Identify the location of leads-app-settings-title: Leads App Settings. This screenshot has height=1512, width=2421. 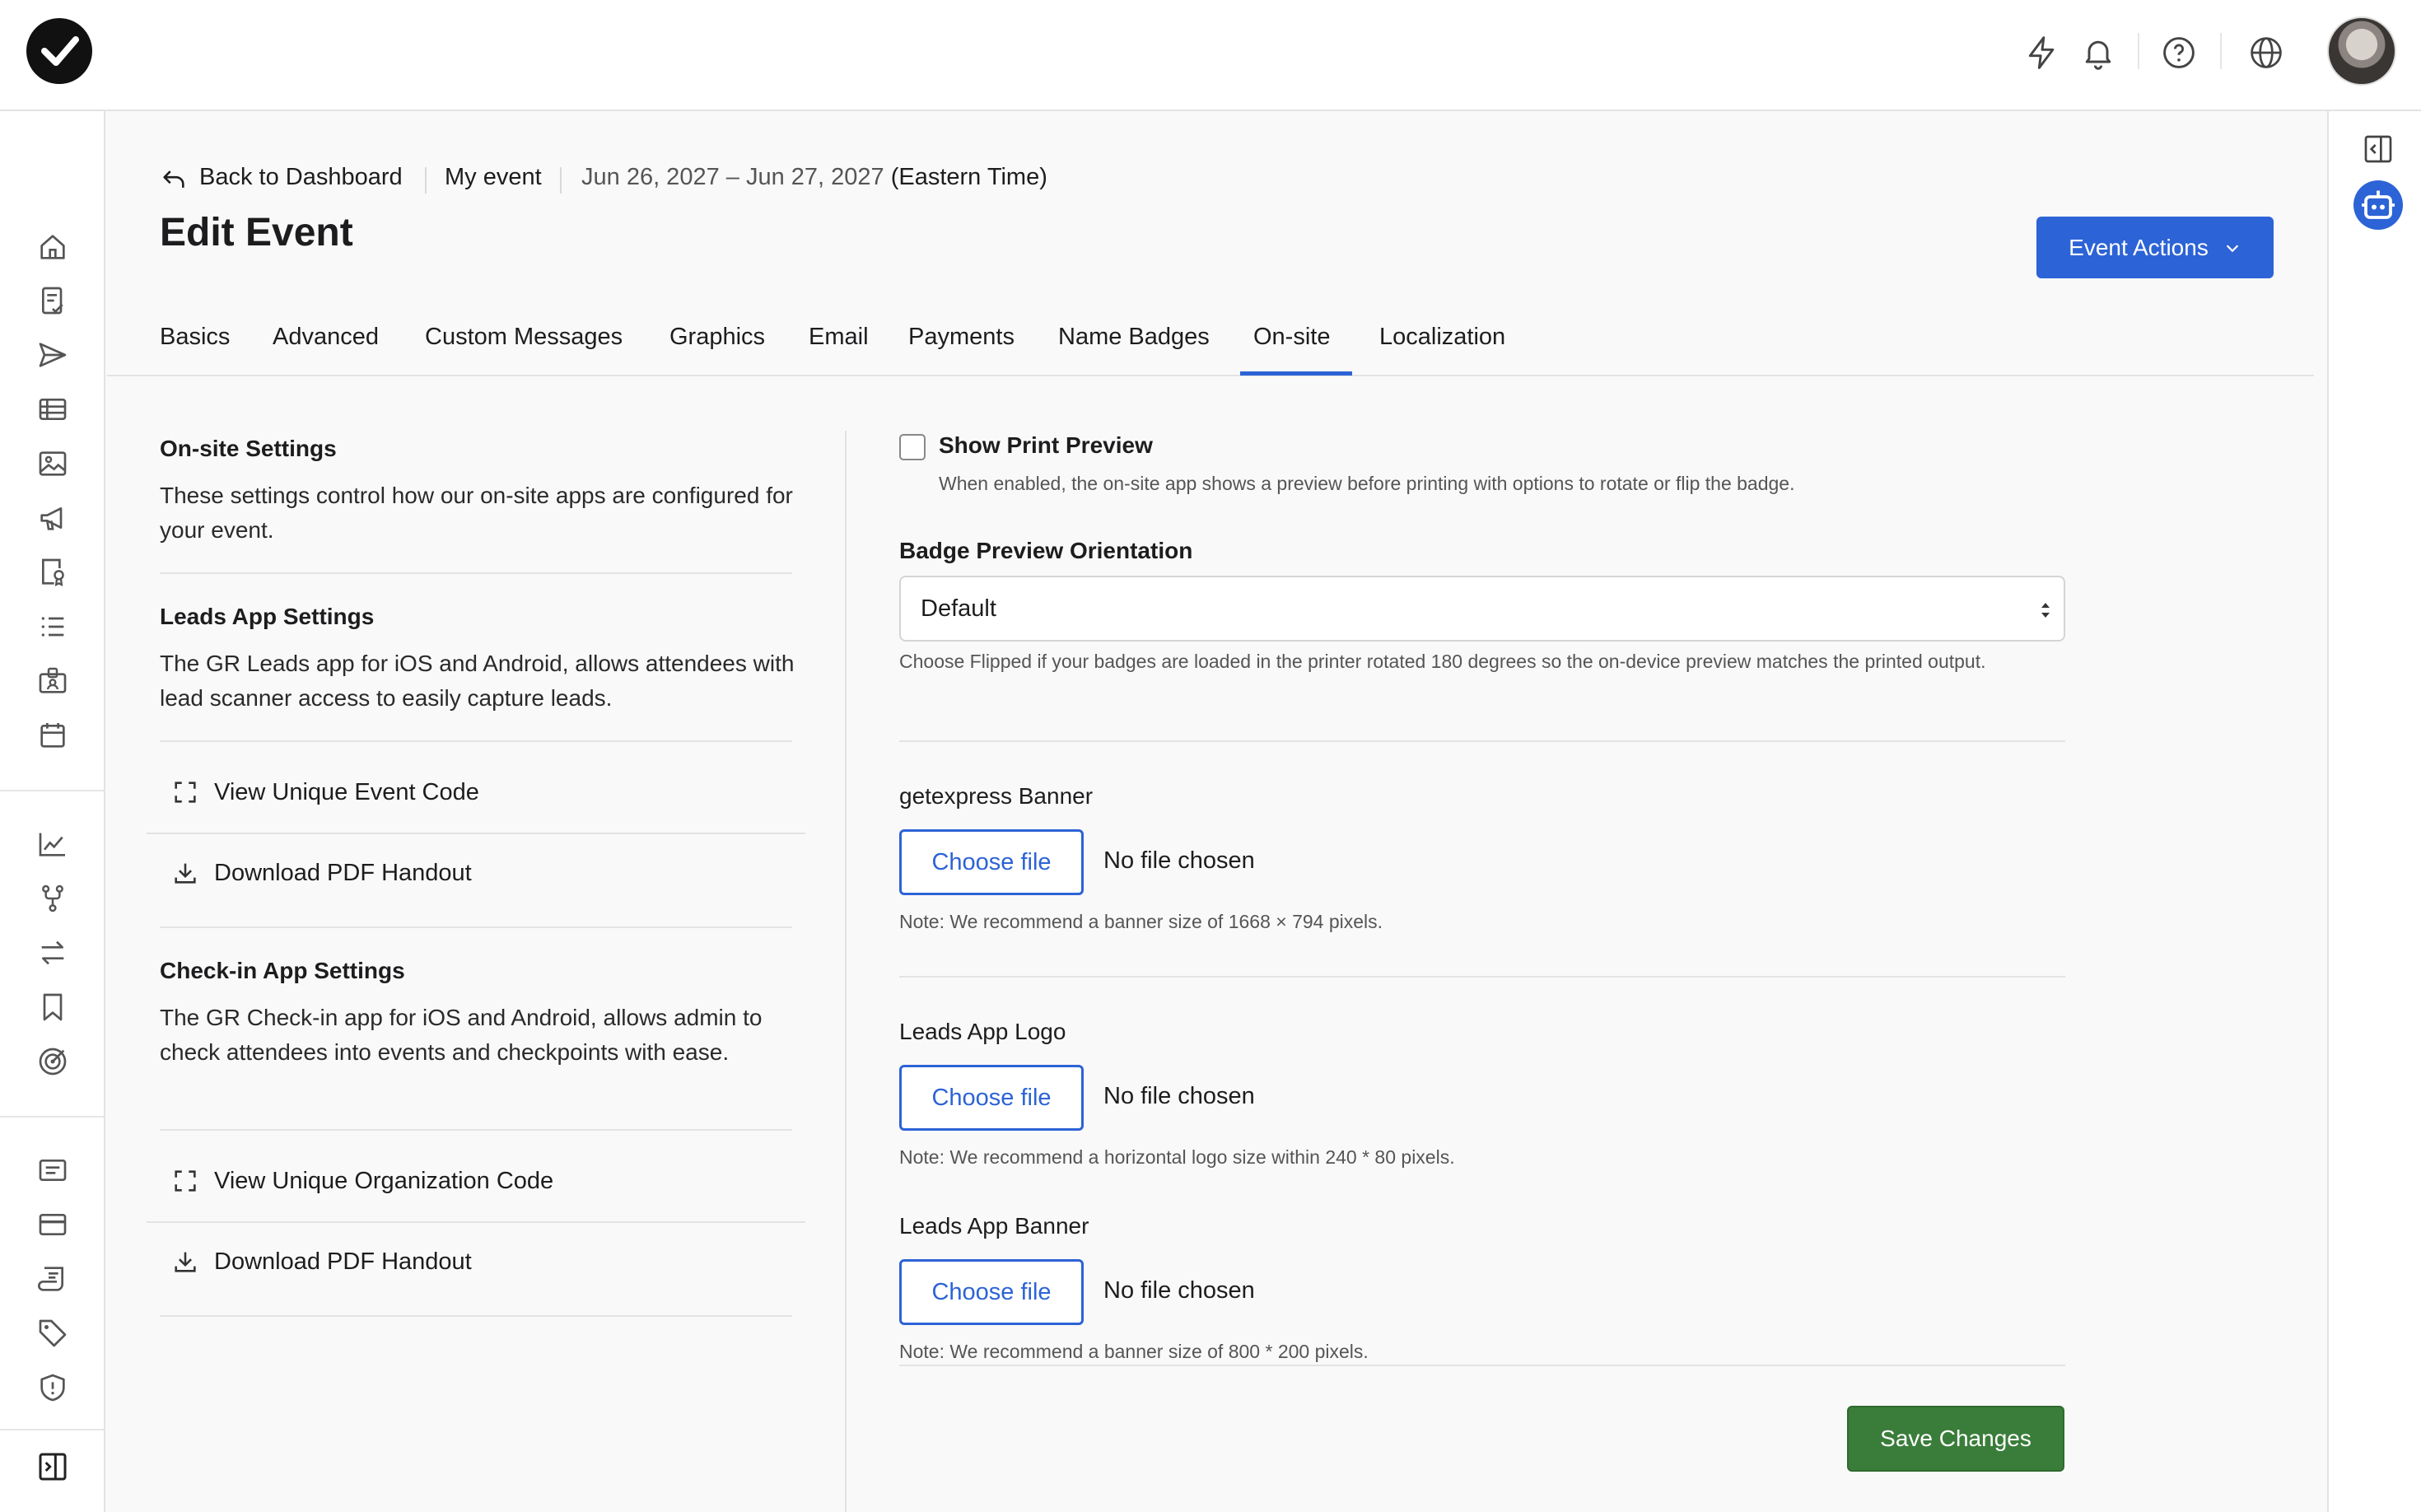
(267, 616).